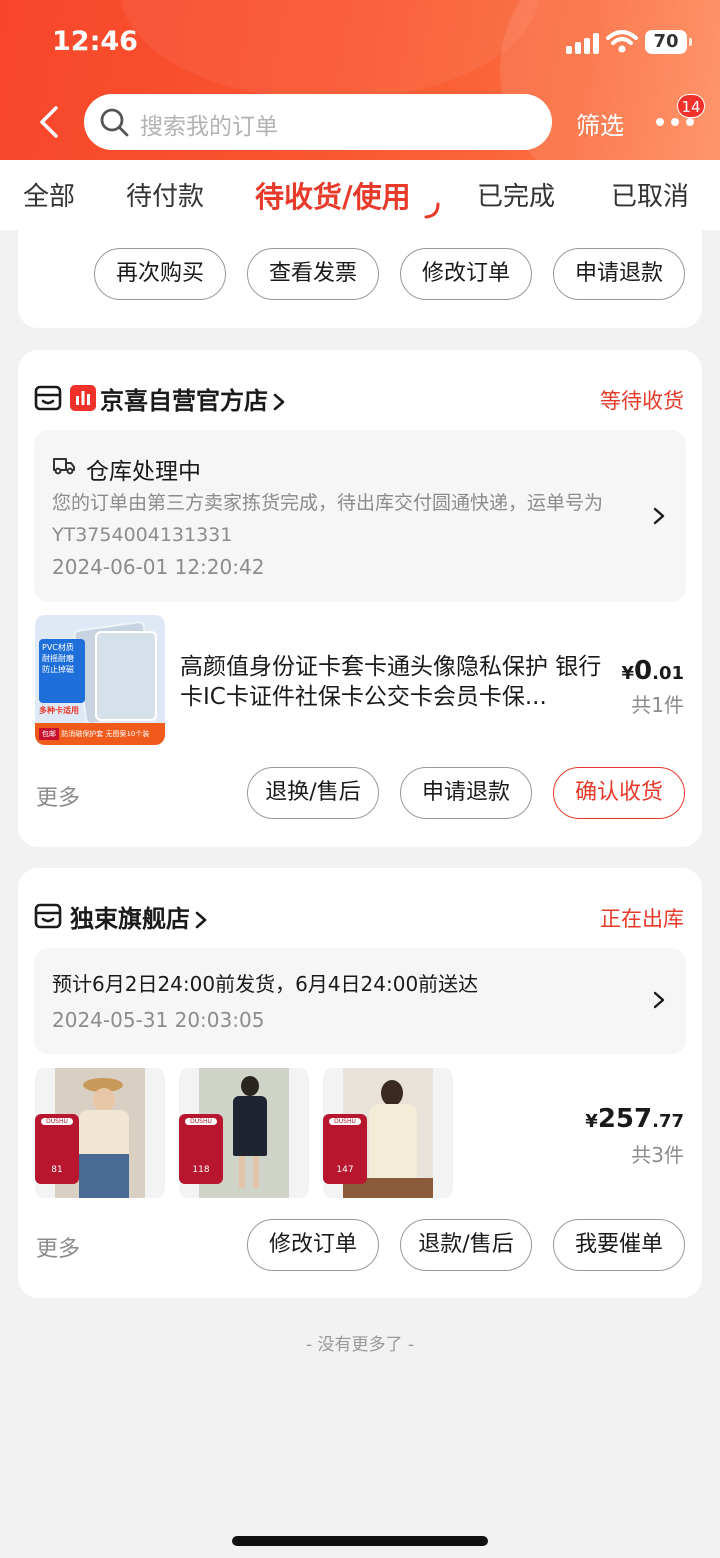 The width and height of the screenshot is (720, 1558). I want to click on order-card-previous: 再次购买 查看发票 修改订单 申请退款, so click(360, 279).